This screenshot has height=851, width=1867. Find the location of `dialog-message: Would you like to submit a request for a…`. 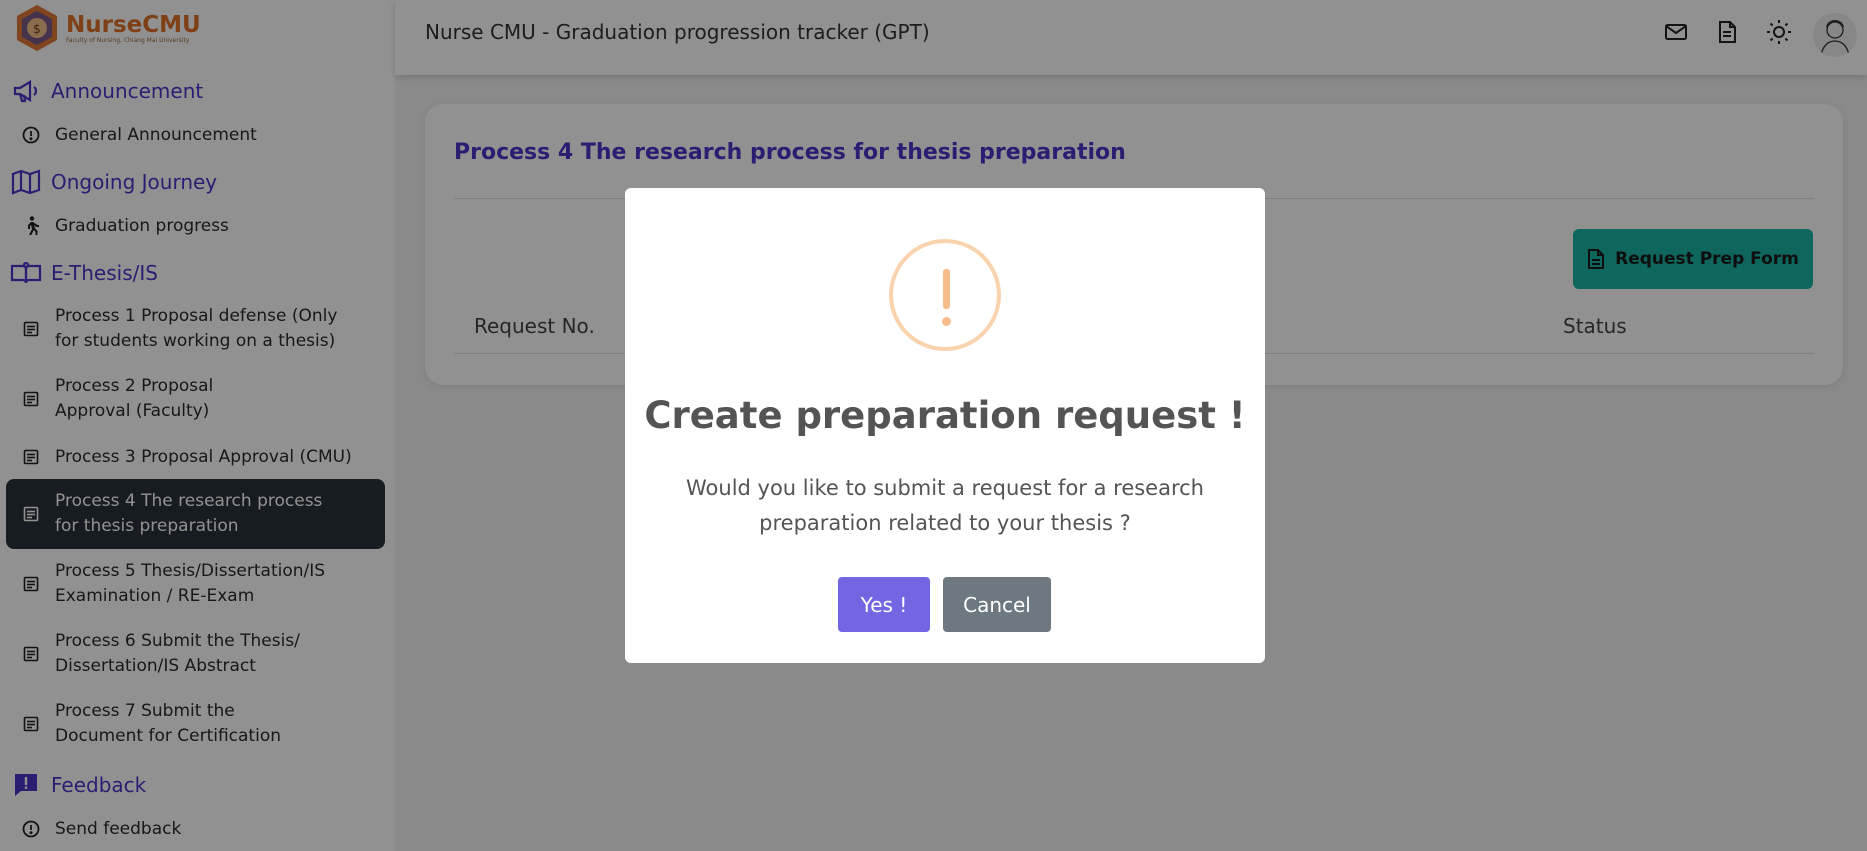

dialog-message: Would you like to submit a request for a… is located at coordinates (945, 505).